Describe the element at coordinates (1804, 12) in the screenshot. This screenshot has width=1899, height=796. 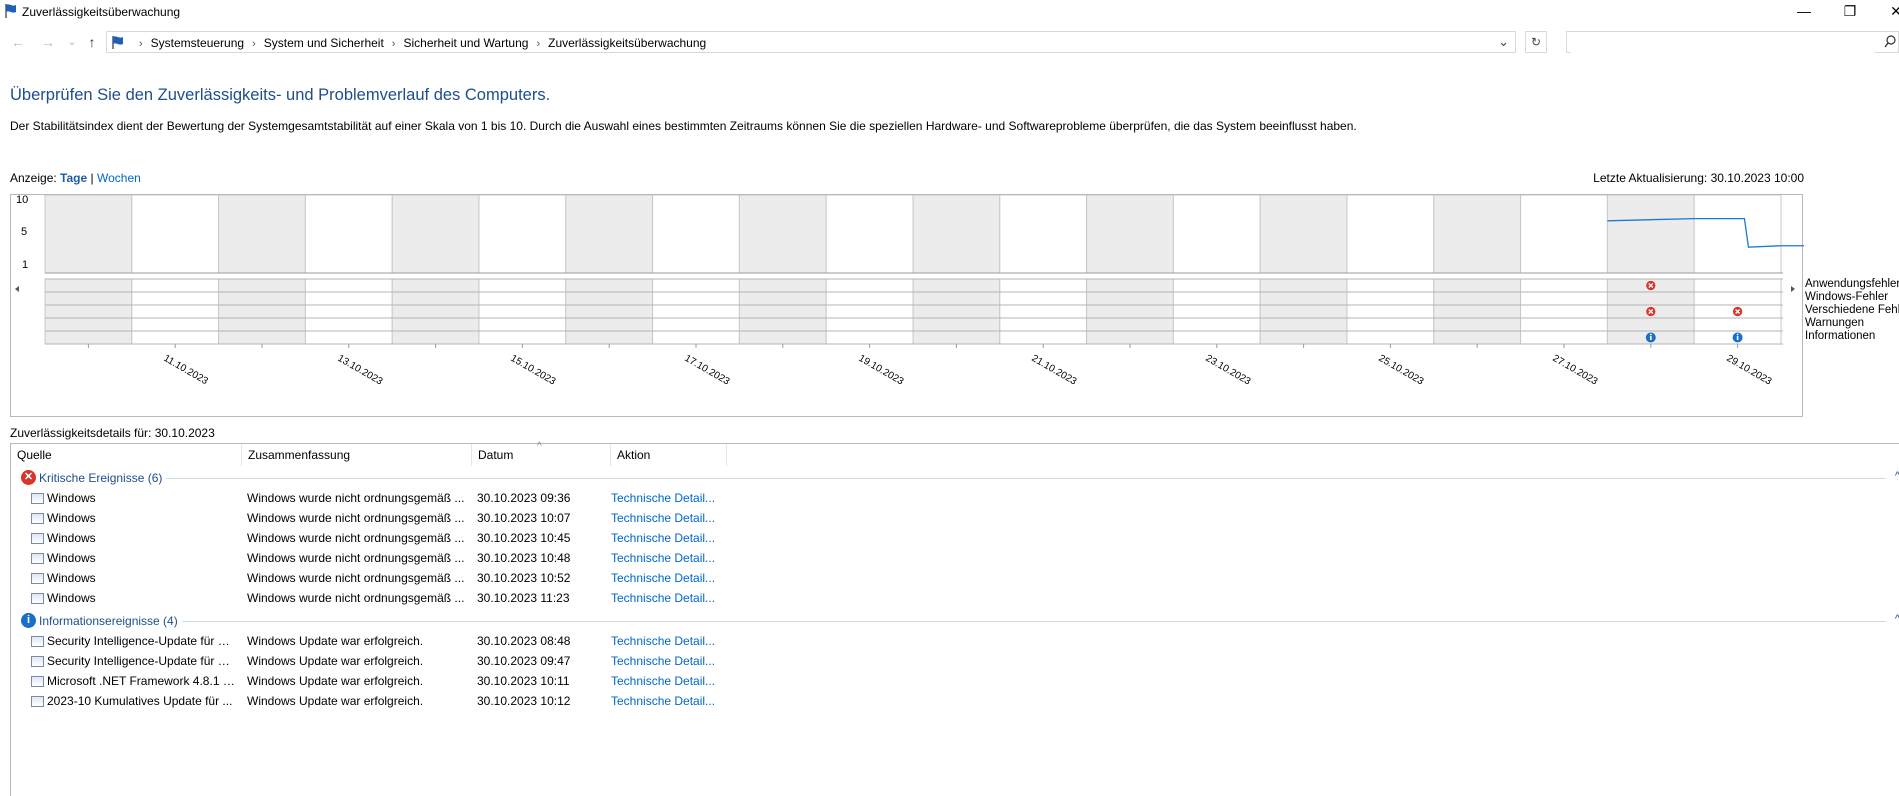
I see `minimize-button: —` at that location.